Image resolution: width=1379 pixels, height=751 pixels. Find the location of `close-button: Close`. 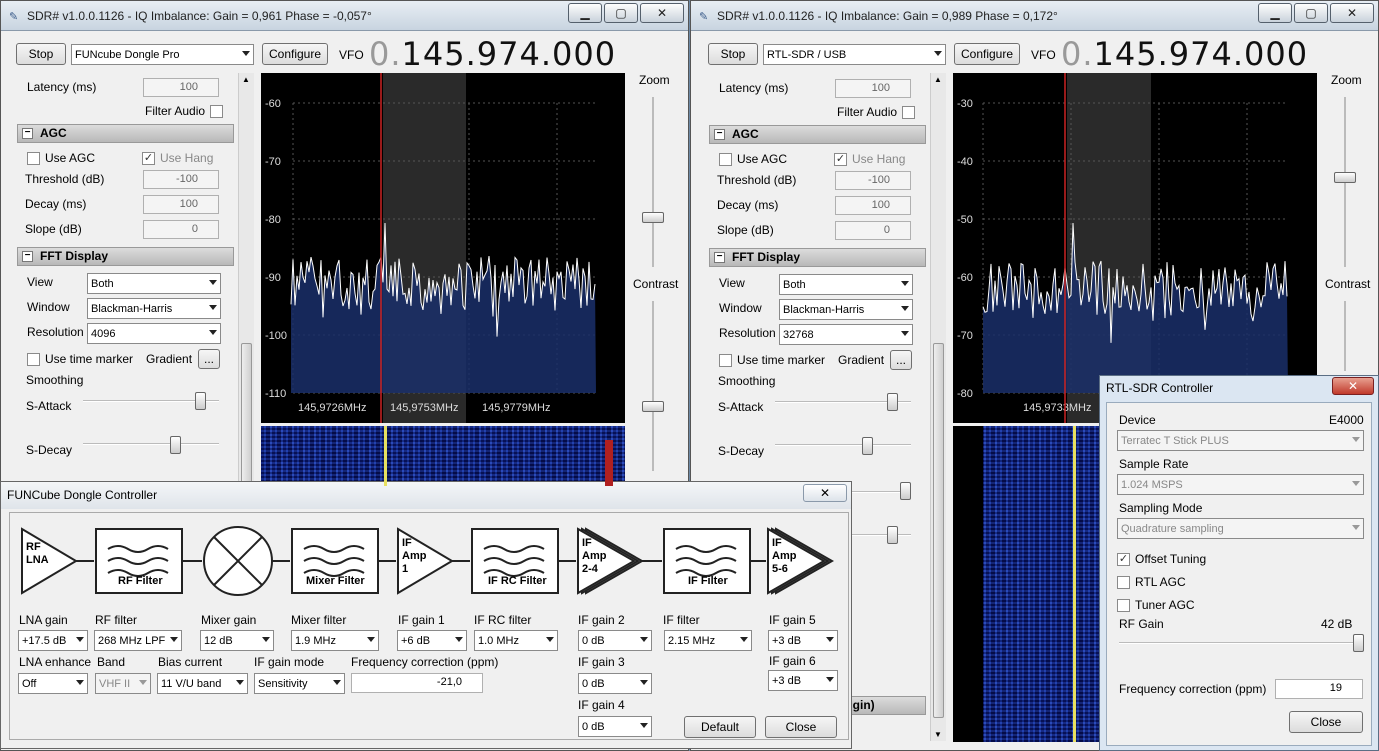

close-button: Close is located at coordinates (801, 727).